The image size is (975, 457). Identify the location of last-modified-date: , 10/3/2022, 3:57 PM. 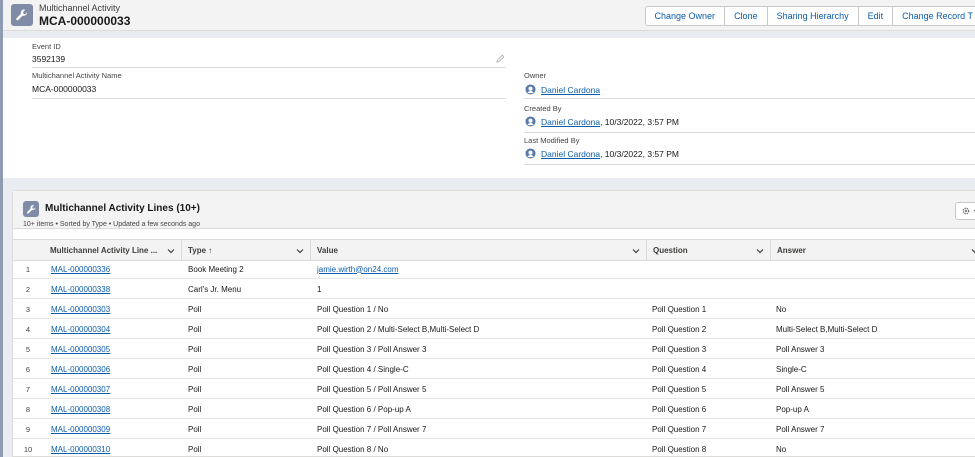
(639, 153).